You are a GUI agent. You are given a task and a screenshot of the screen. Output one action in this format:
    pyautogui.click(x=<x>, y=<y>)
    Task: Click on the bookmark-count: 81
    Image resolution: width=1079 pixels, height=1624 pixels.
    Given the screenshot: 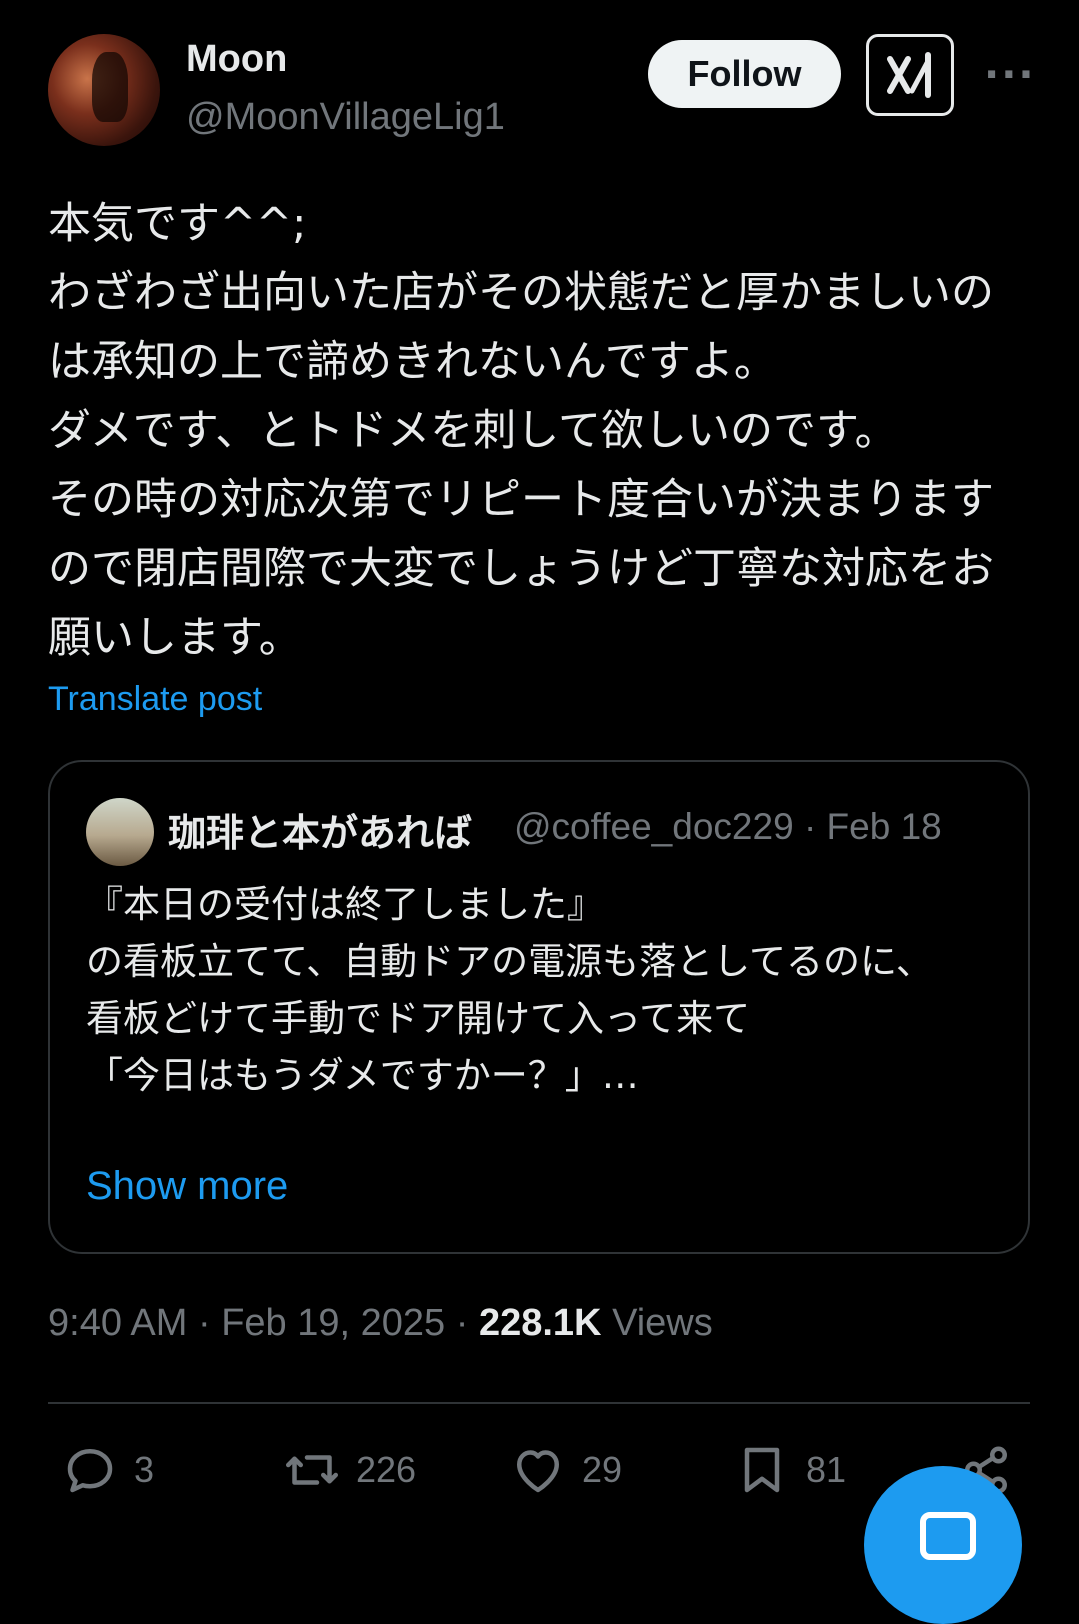 What is the action you would take?
    pyautogui.click(x=826, y=1469)
    